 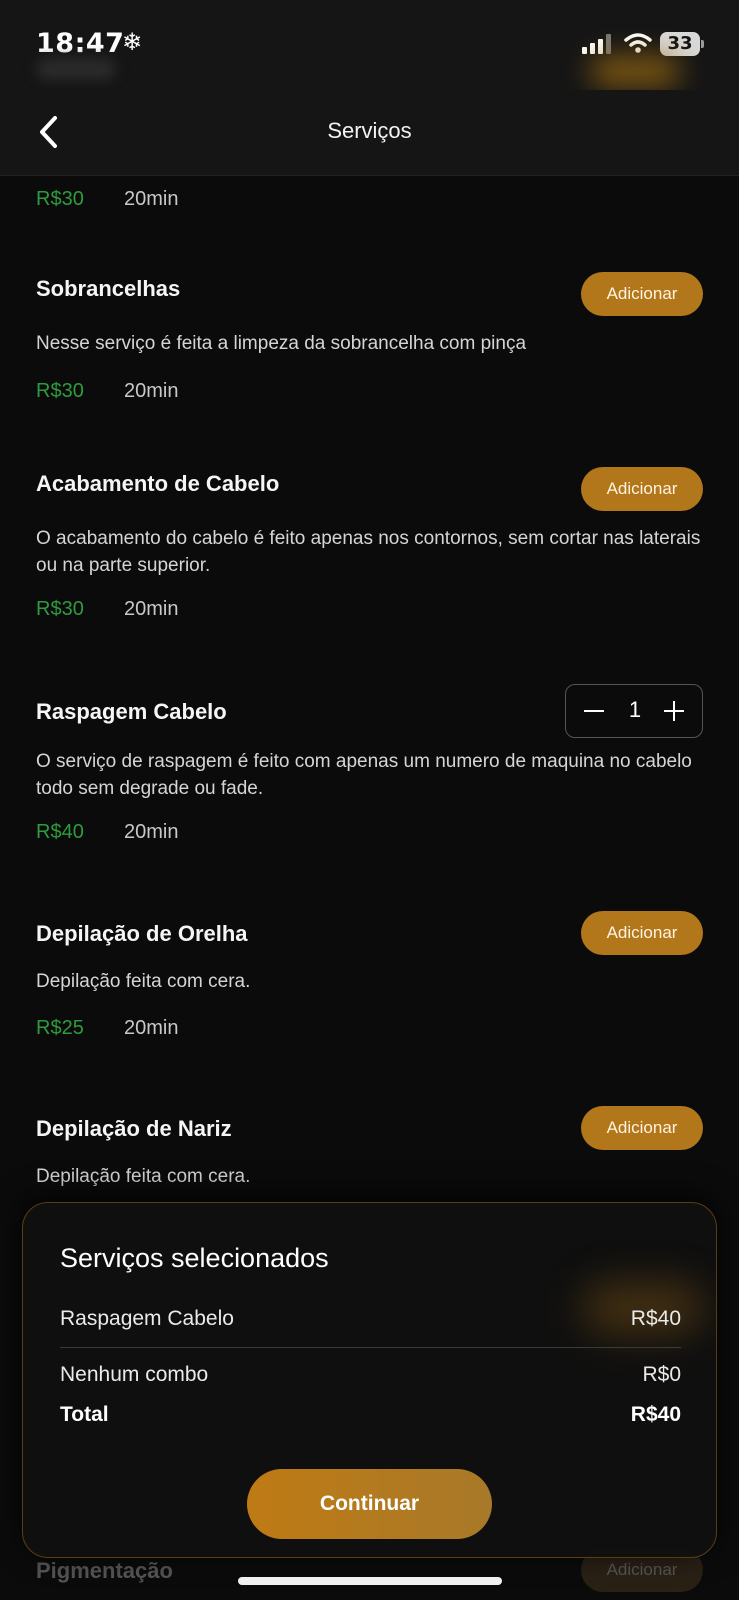 What do you see at coordinates (655, 1414) in the screenshot?
I see `total-price: R$40` at bounding box center [655, 1414].